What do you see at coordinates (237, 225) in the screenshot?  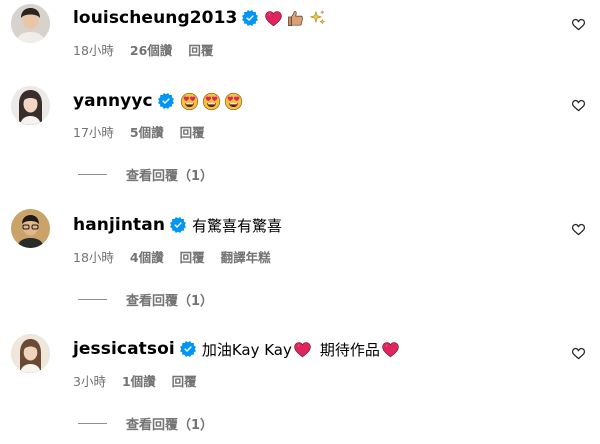 I see `comment-text: 有驚喜有驚喜` at bounding box center [237, 225].